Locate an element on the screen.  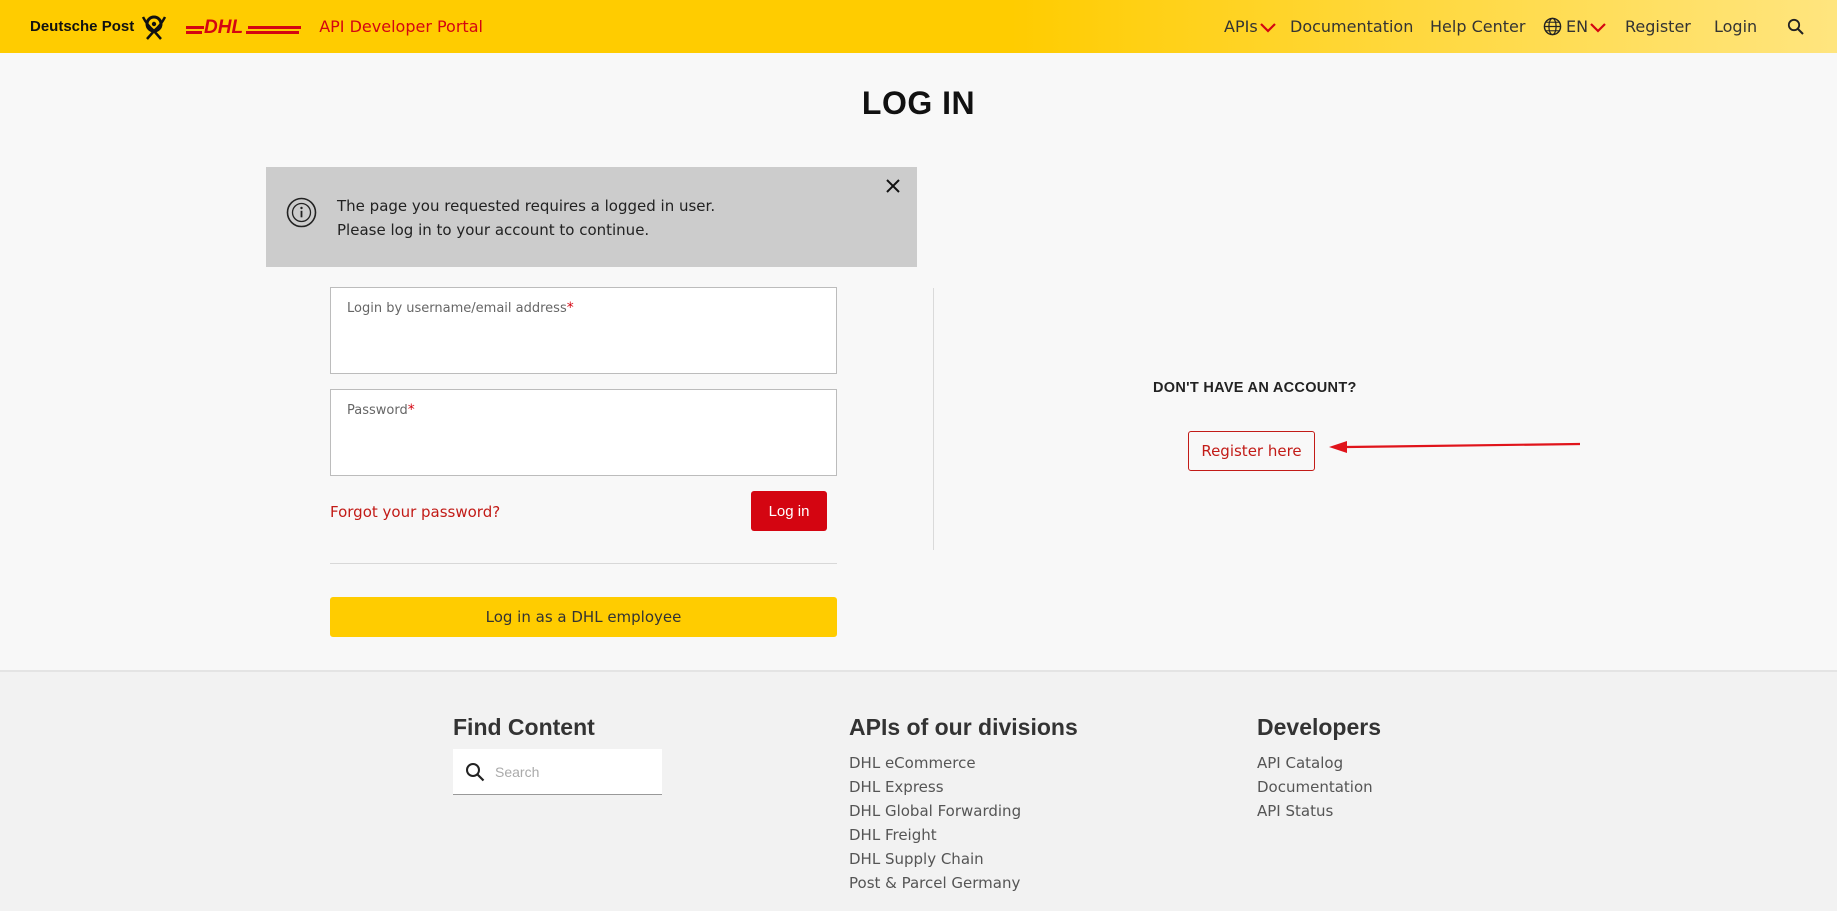
division-link: DHL Global Forwarding is located at coordinates (935, 811).